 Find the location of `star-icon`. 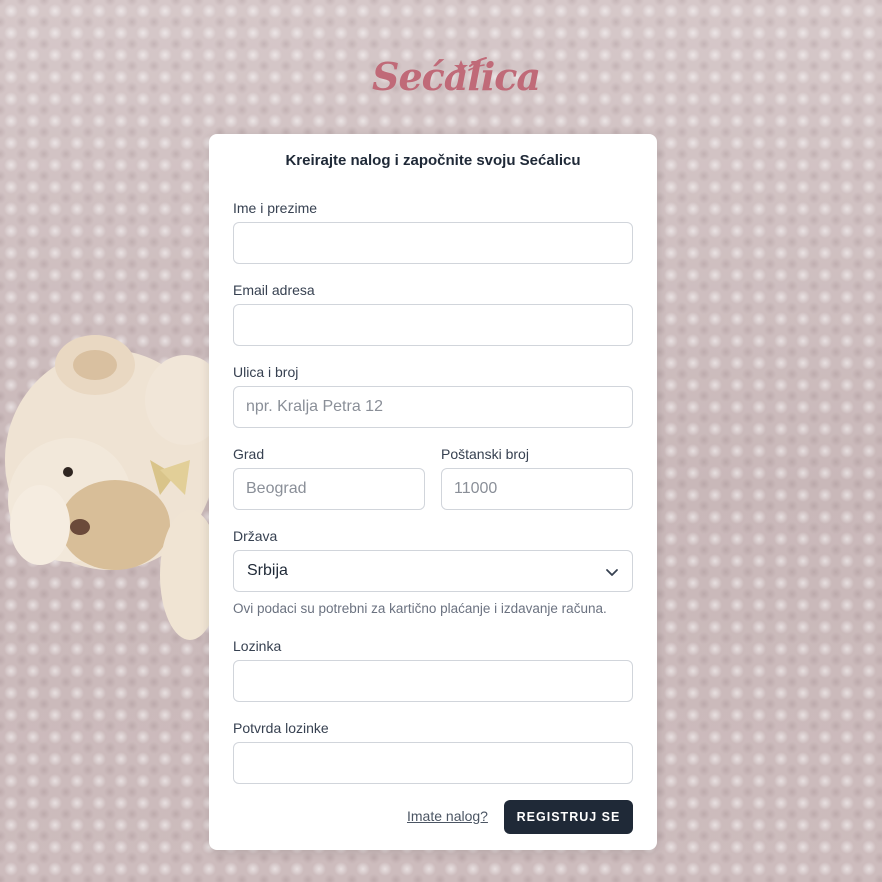

star-icon is located at coordinates (470, 65).